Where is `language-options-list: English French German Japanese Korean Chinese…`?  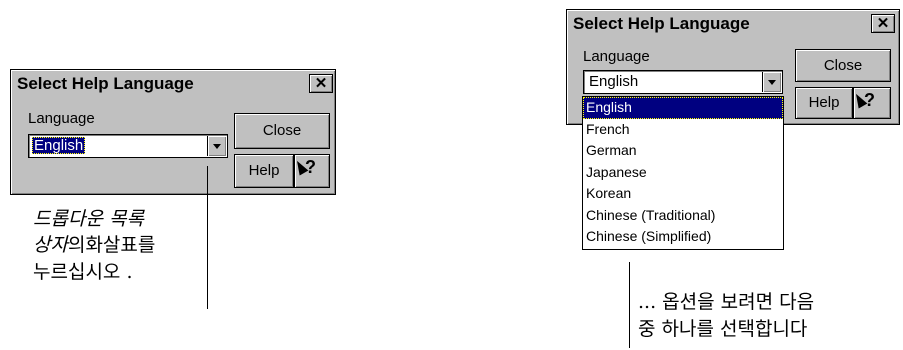 language-options-list: English French German Japanese Korean Chinese… is located at coordinates (683, 173).